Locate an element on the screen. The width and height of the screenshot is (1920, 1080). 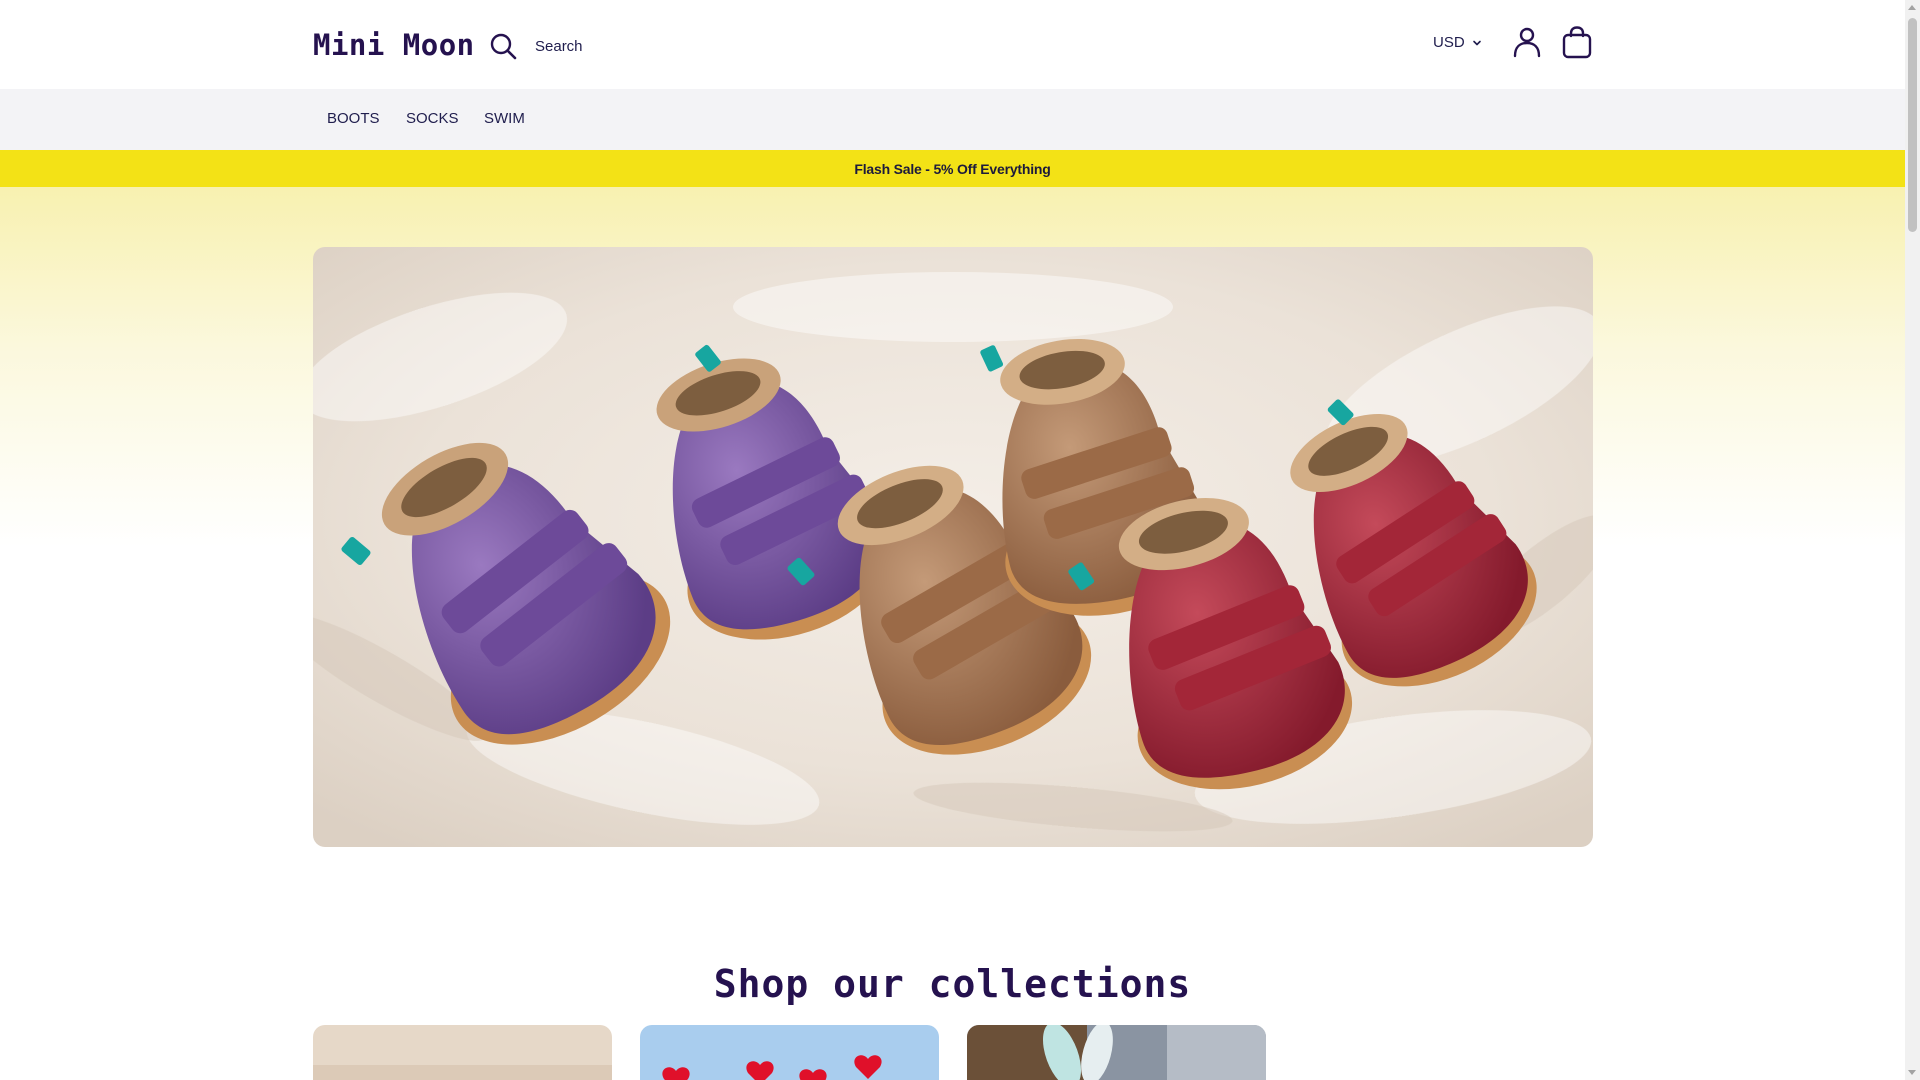
search-icon is located at coordinates (503, 46).